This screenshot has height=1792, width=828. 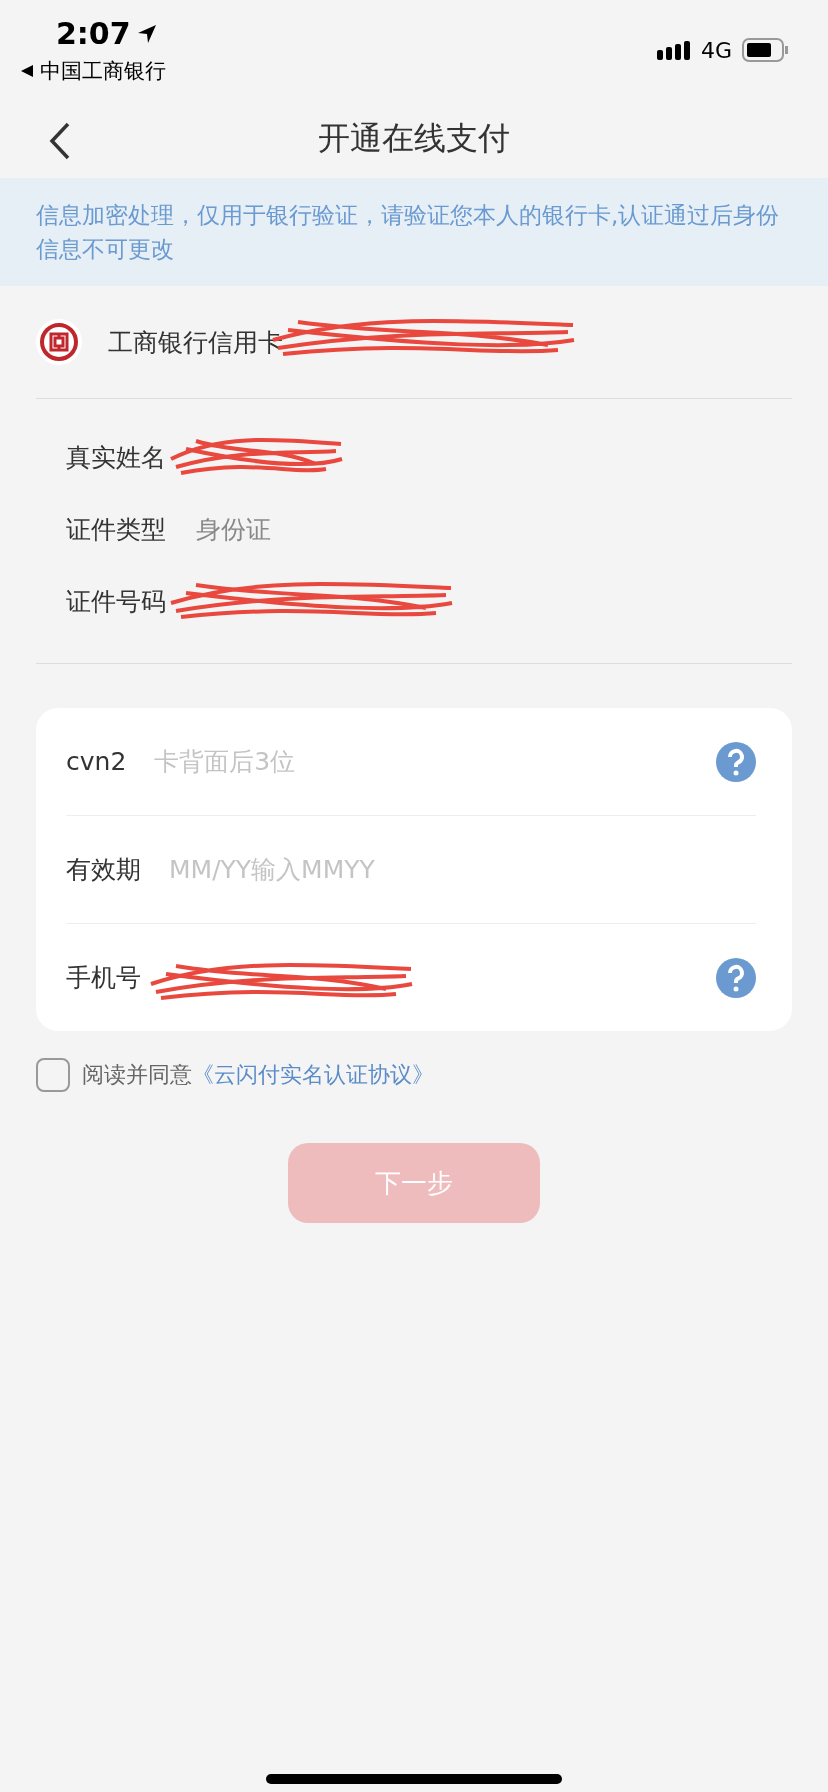 What do you see at coordinates (195, 342) in the screenshot?
I see `card-name: 工商银行信用卡` at bounding box center [195, 342].